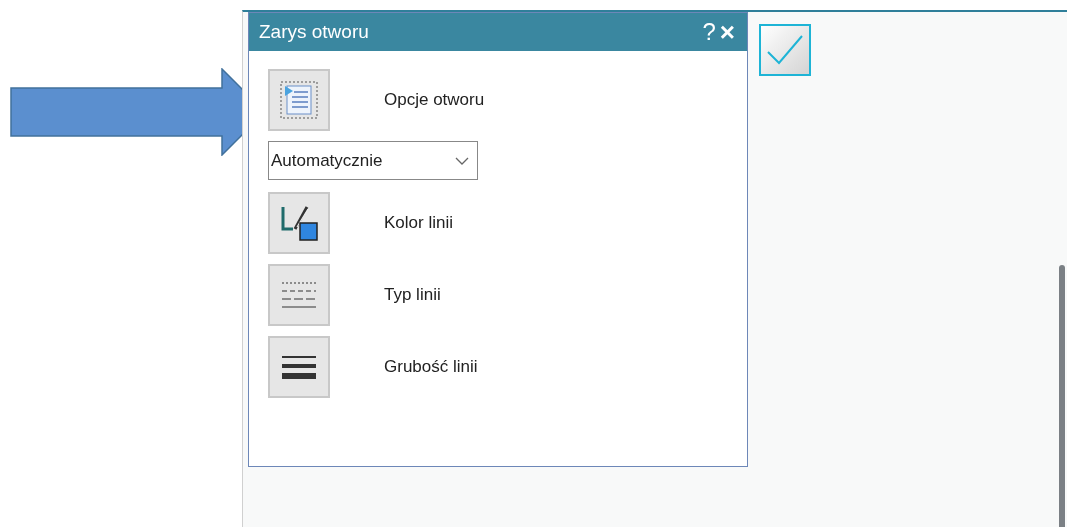 The height and width of the screenshot is (527, 1067). What do you see at coordinates (709, 32) in the screenshot?
I see `help-button: ?` at bounding box center [709, 32].